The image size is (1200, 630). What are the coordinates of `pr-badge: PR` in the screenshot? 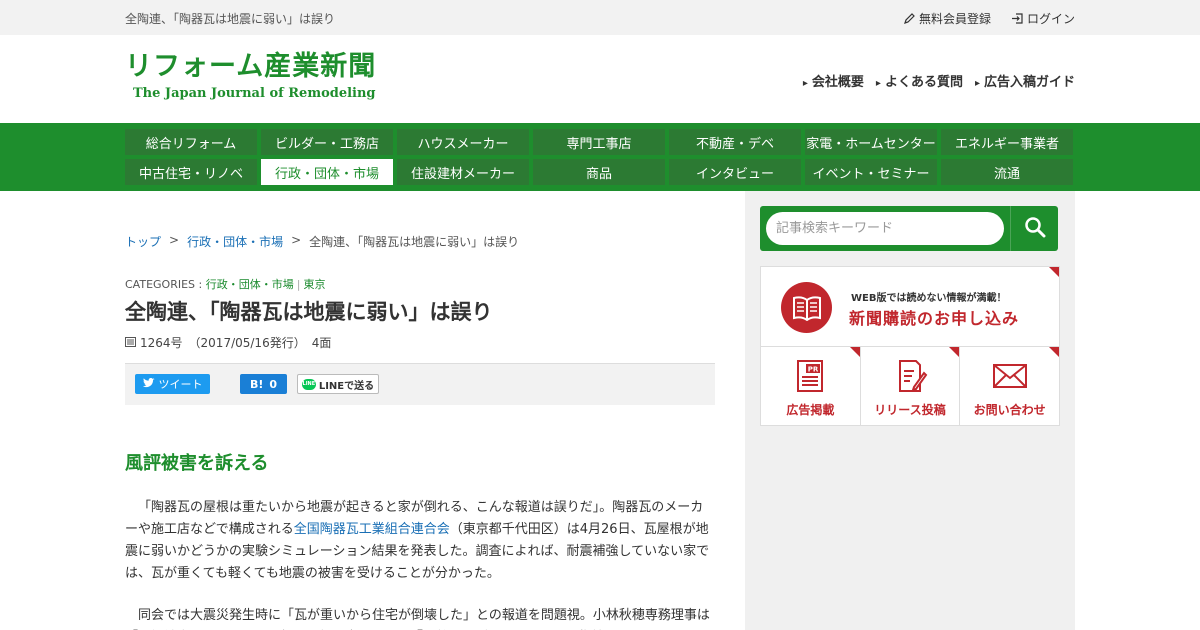 It's located at (813, 370).